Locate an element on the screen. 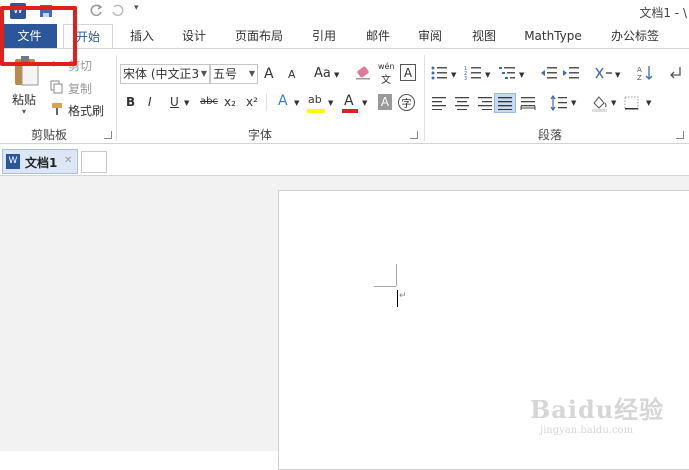  subscript-button: x₂ is located at coordinates (230, 102).